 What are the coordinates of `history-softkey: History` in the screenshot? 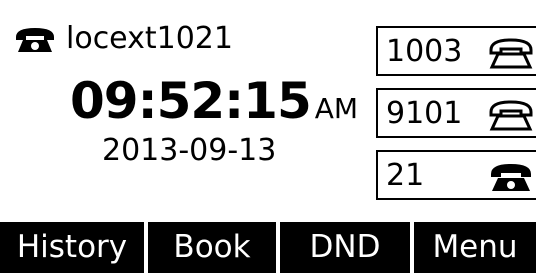 It's located at (74, 247).